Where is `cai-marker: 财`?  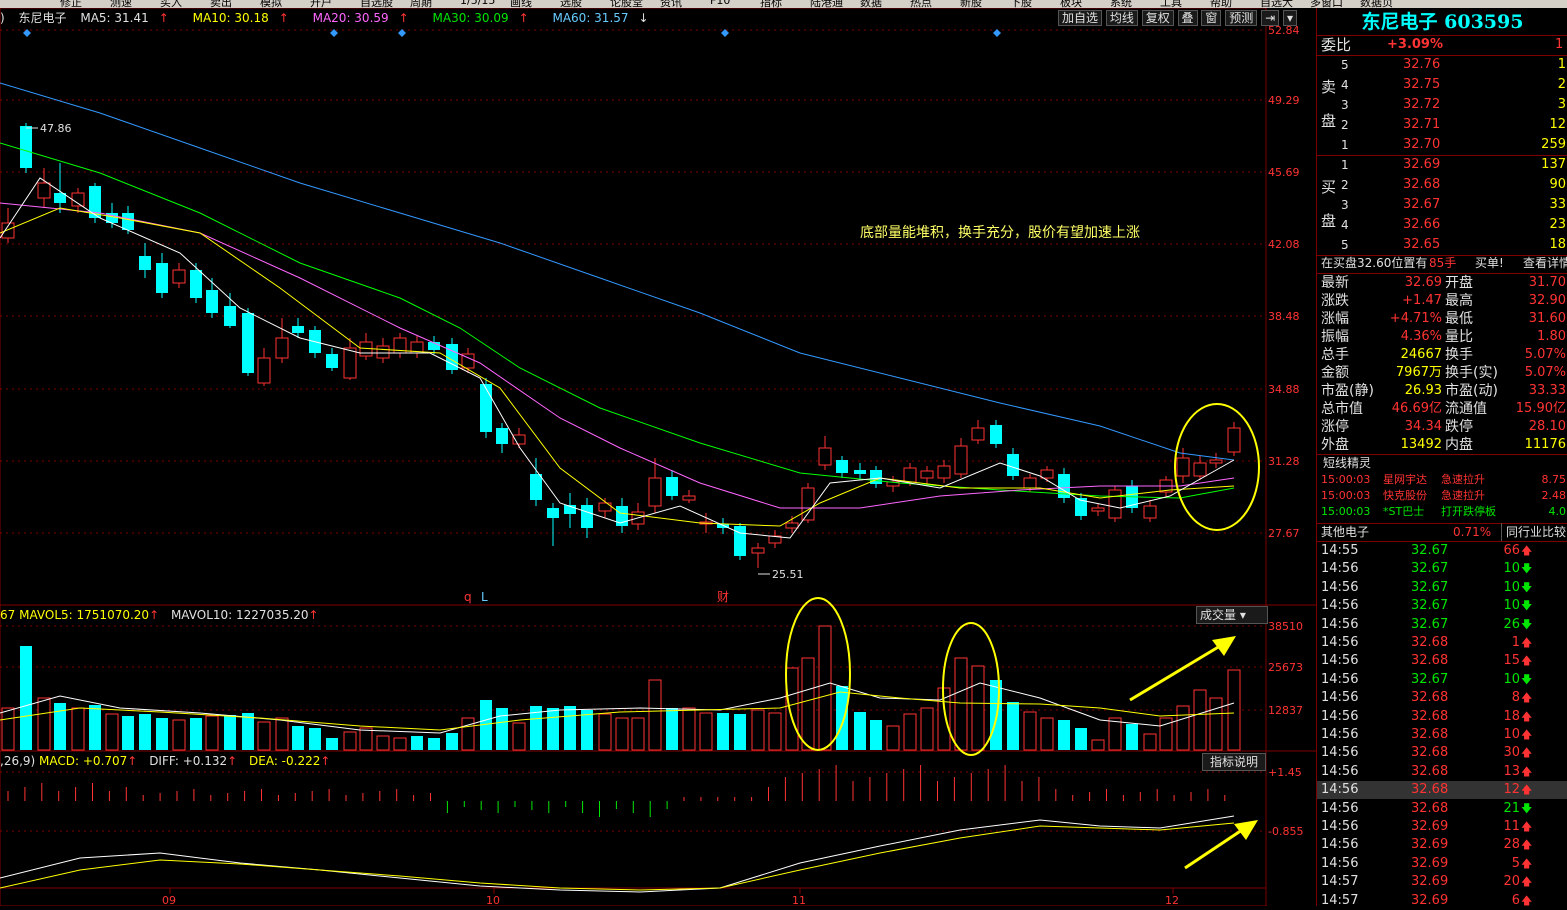
cai-marker: 财 is located at coordinates (723, 597).